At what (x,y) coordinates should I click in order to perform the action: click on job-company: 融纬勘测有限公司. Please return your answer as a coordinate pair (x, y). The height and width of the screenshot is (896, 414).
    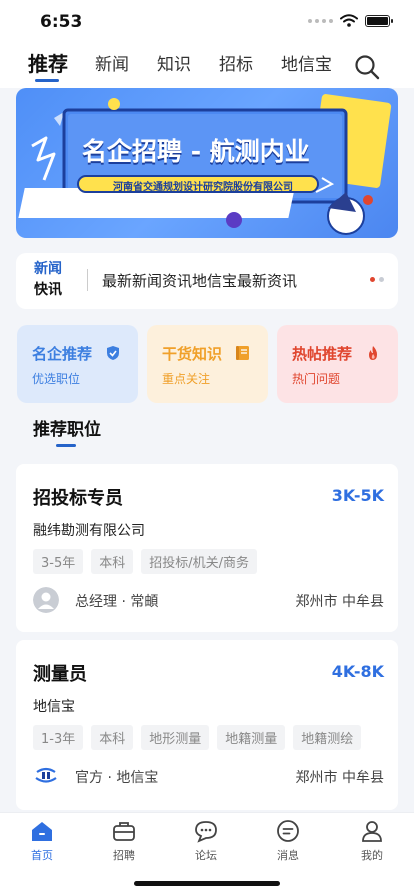
    Looking at the image, I should click on (89, 531).